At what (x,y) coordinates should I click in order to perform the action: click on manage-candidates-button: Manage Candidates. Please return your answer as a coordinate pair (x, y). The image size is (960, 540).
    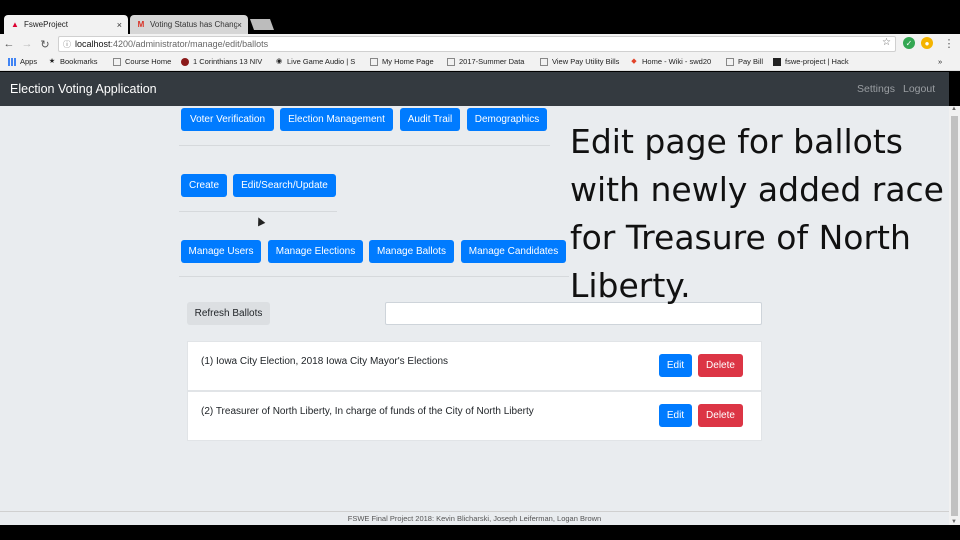
    Looking at the image, I should click on (513, 251).